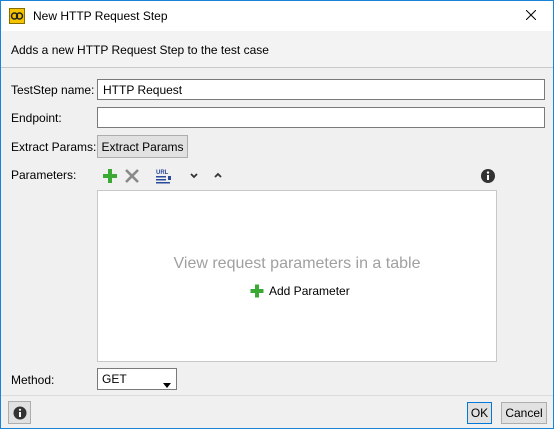  Describe the element at coordinates (33, 380) in the screenshot. I see `method-label: Method:` at that location.